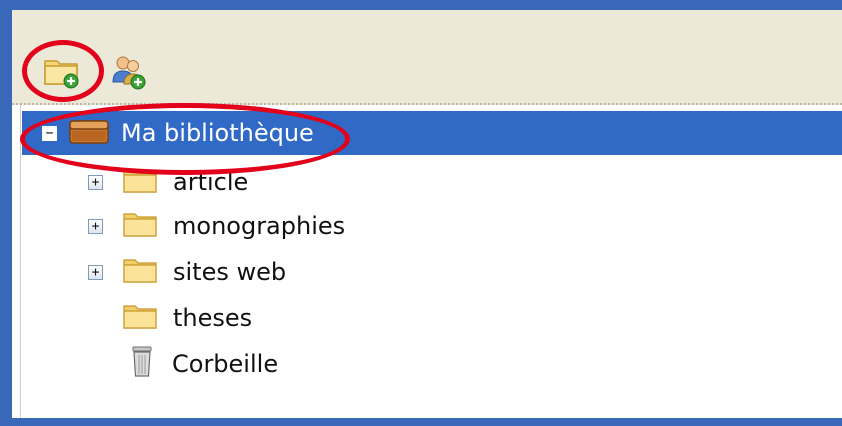 This screenshot has height=426, width=842. I want to click on collapse-toggle: −, so click(49, 133).